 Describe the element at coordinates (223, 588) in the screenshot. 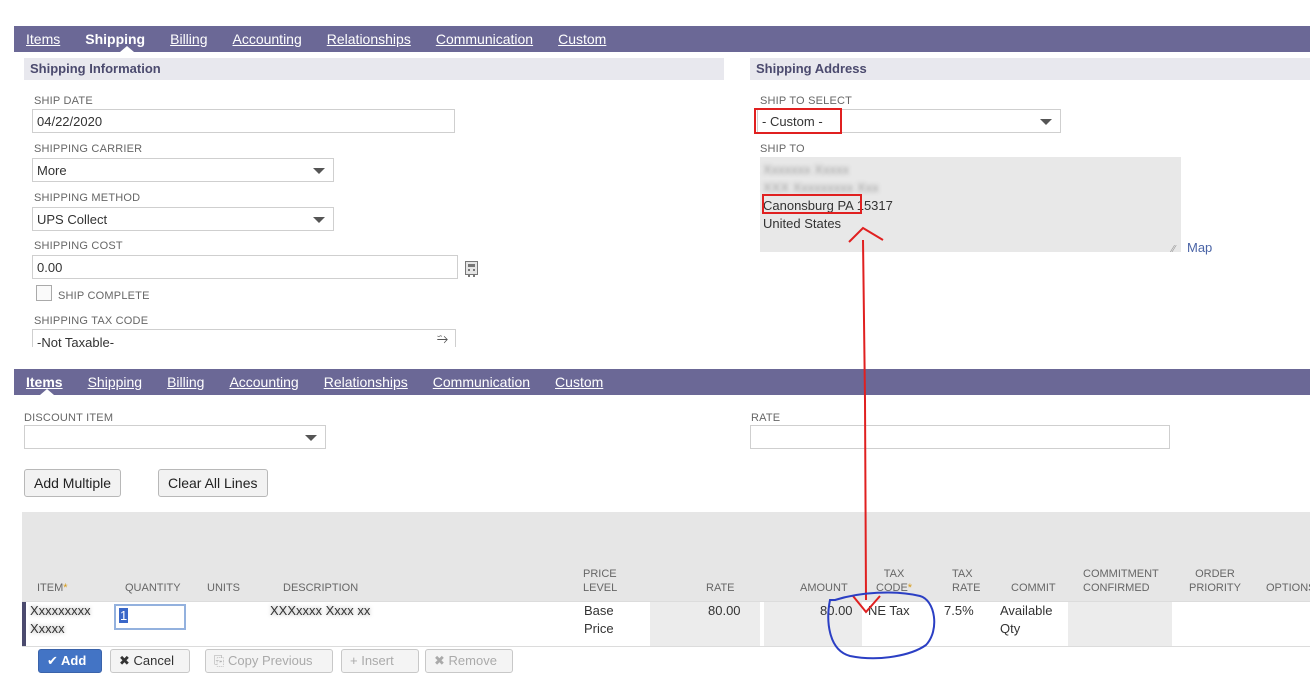

I see `col-units: UNITS` at that location.